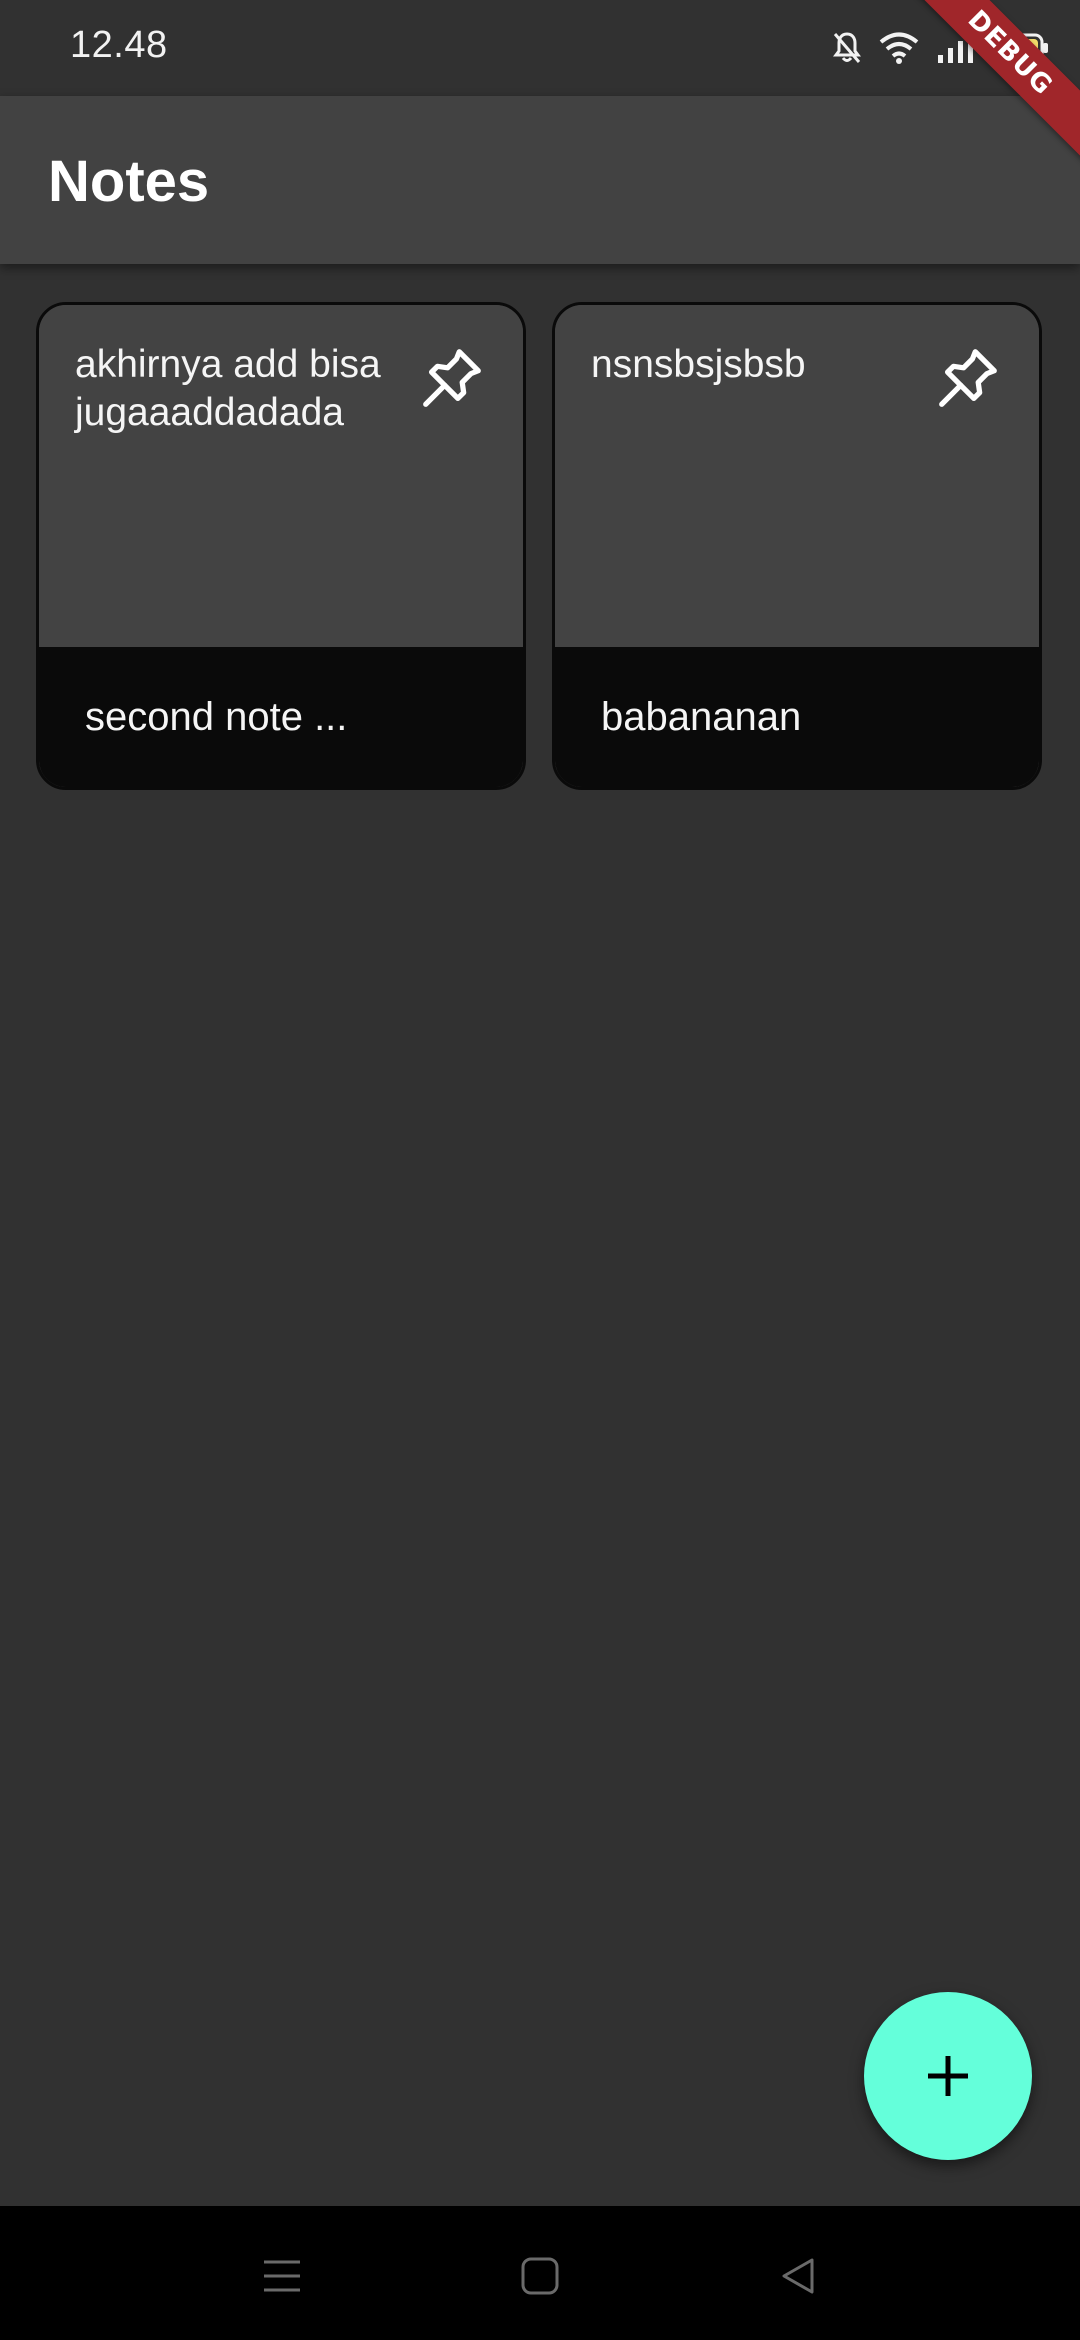 The height and width of the screenshot is (2340, 1080). What do you see at coordinates (798, 2276) in the screenshot?
I see `back-icon` at bounding box center [798, 2276].